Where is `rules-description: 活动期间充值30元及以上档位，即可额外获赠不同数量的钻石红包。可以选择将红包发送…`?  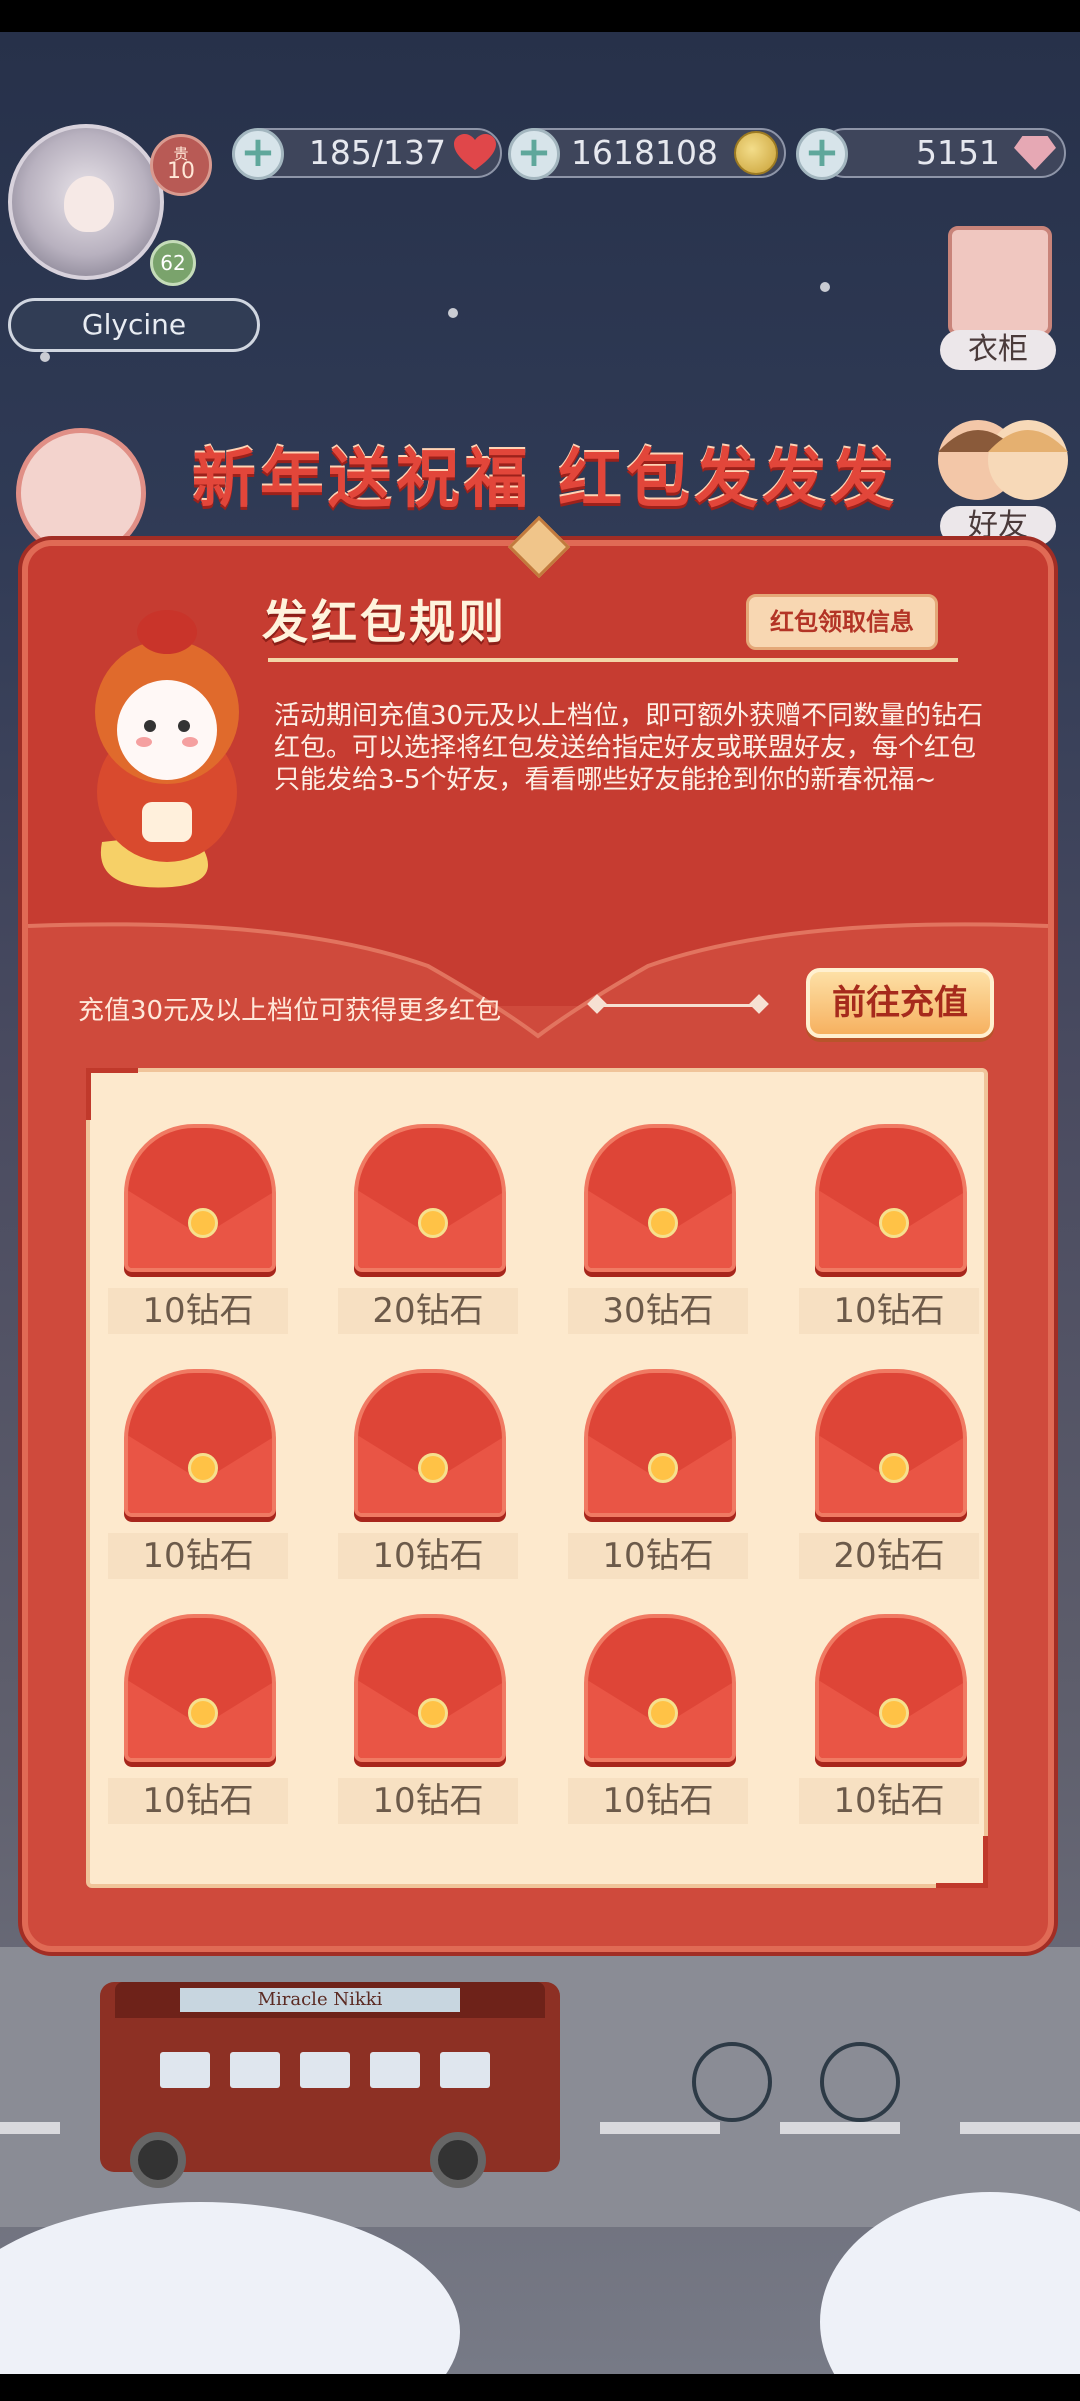
rules-description: 活动期间充值30元及以上档位，即可额外获赠不同数量的钻石红包。可以选择将红包发送… is located at coordinates (629, 748).